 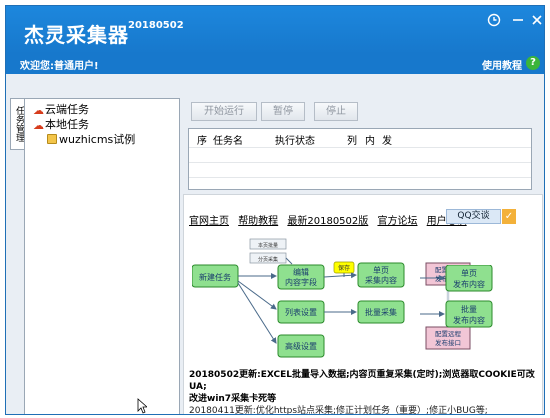 I want to click on app-version: 20180502, so click(x=156, y=25).